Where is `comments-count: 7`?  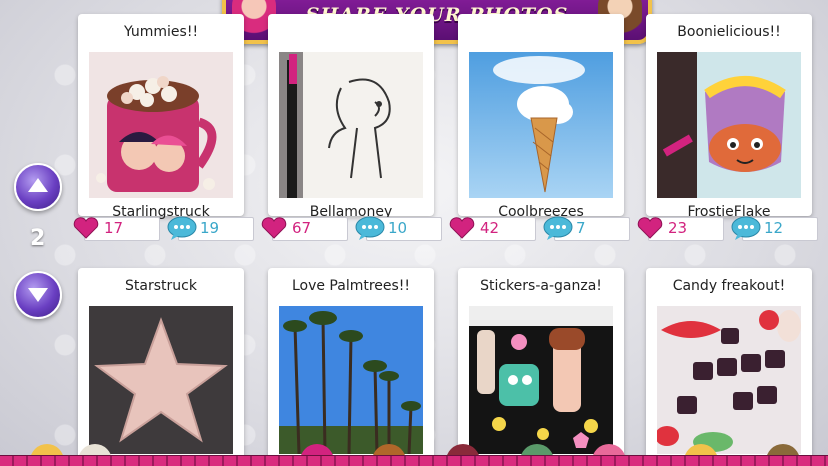
comments-count: 7 is located at coordinates (581, 228).